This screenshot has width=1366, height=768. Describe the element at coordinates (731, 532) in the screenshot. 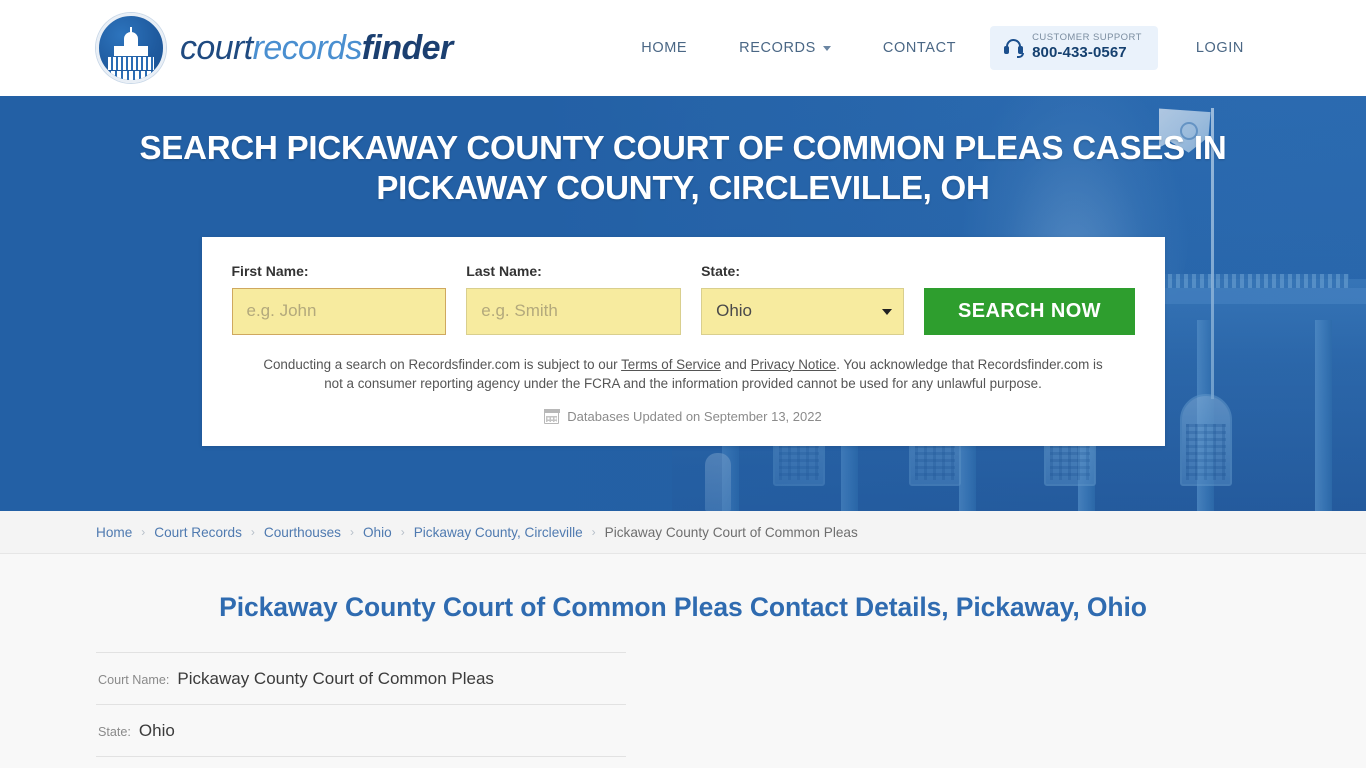

I see `breadcrumb-item-current: Pickaway County Court of Common Pleas` at that location.